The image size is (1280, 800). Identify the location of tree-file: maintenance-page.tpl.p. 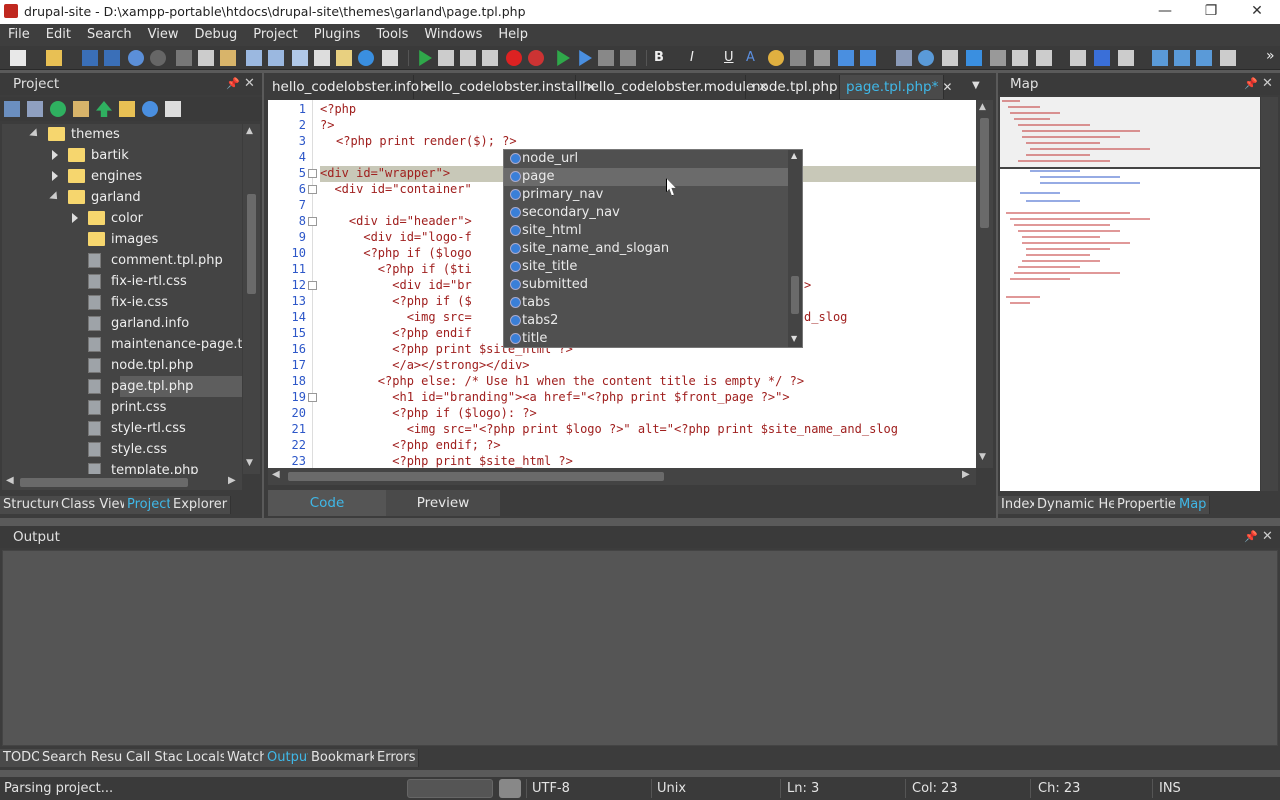
(122, 344).